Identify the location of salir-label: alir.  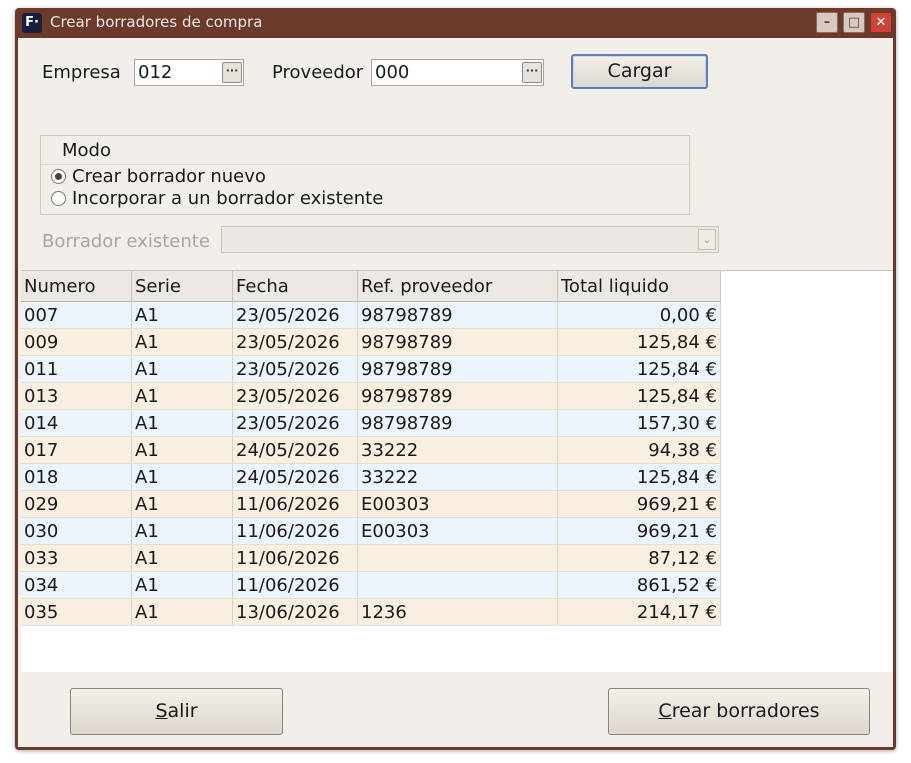
(182, 711).